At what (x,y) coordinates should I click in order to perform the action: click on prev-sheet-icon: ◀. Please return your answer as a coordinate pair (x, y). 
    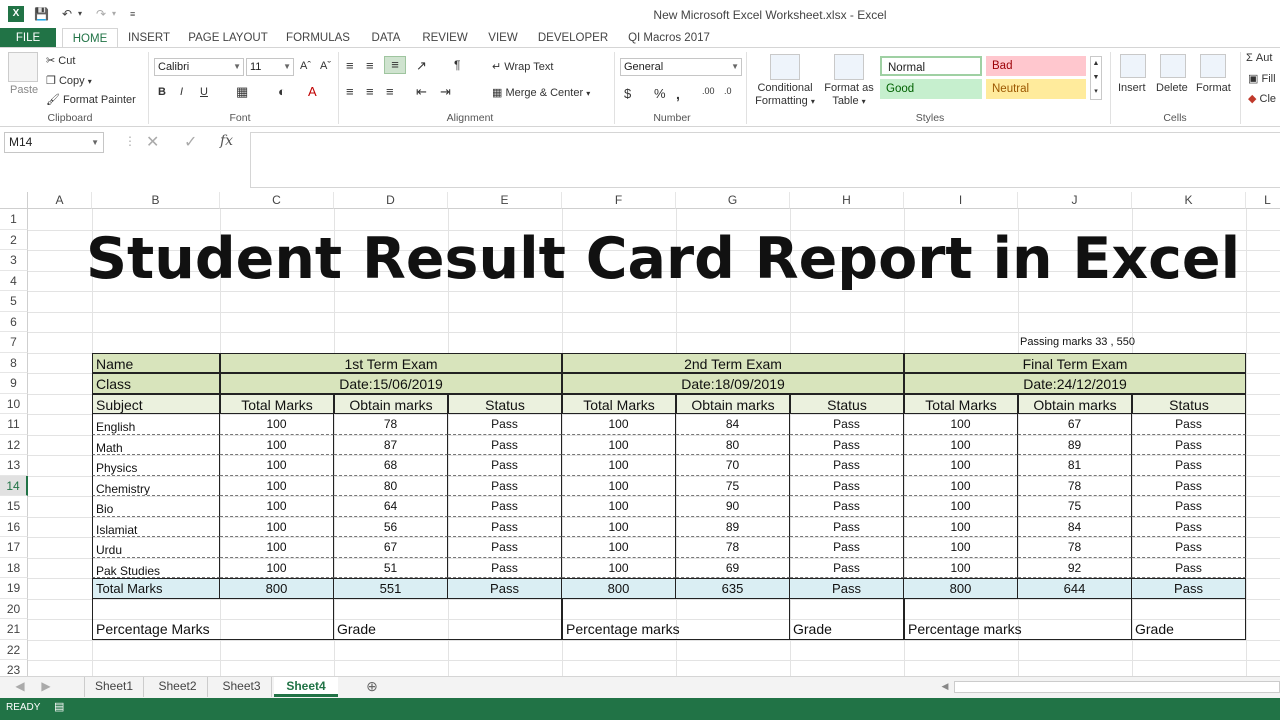
    Looking at the image, I should click on (20, 687).